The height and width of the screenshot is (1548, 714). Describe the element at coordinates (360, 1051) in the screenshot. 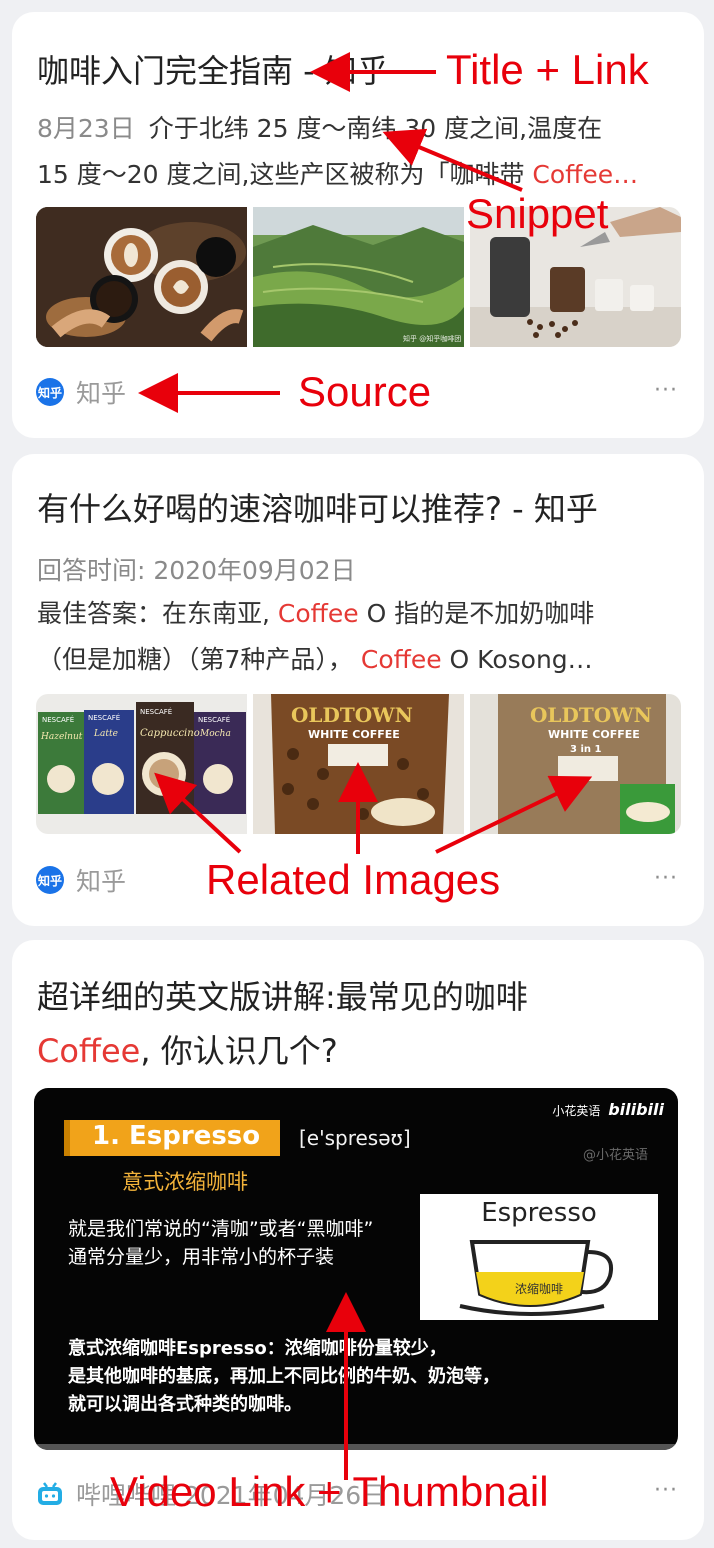

I see `title-line: Coffee, 你认识几个?` at that location.